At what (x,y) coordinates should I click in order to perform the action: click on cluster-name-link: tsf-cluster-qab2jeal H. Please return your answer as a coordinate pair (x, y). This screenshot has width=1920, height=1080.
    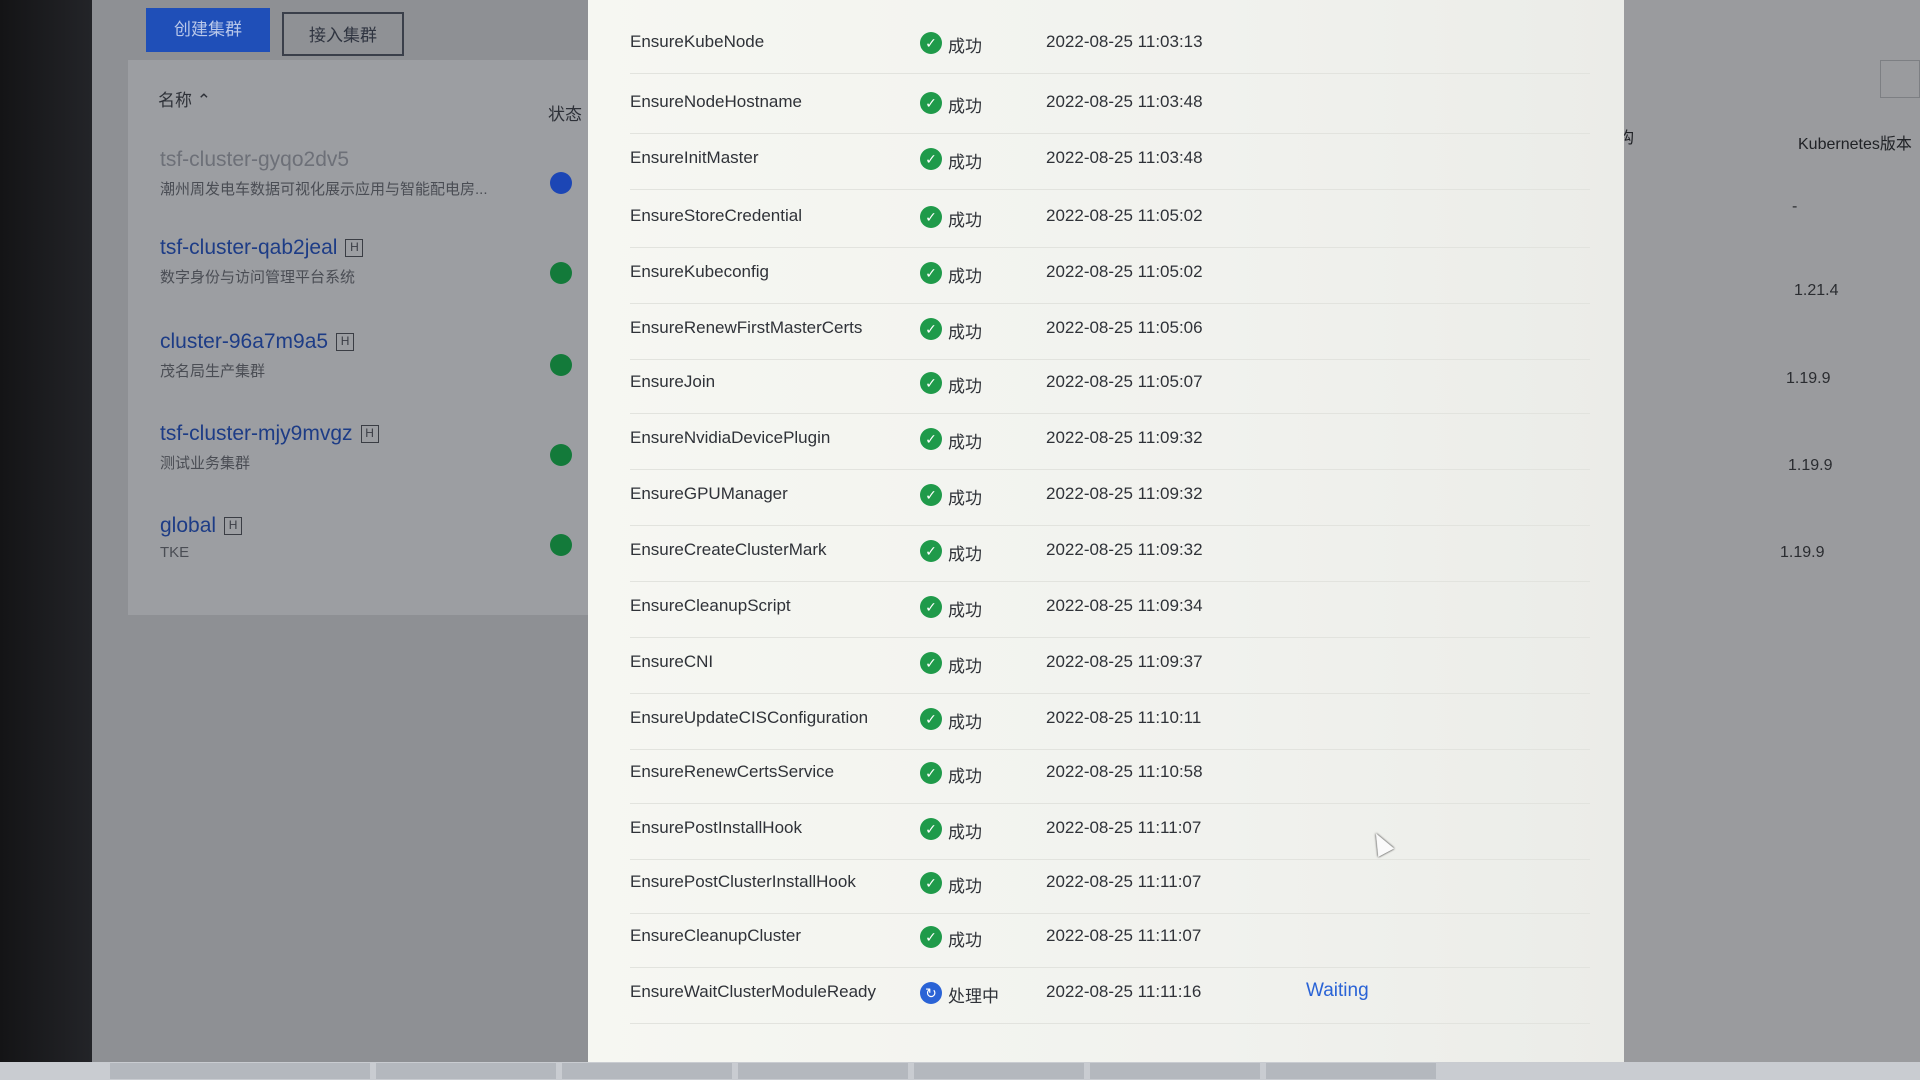
    Looking at the image, I should click on (375, 248).